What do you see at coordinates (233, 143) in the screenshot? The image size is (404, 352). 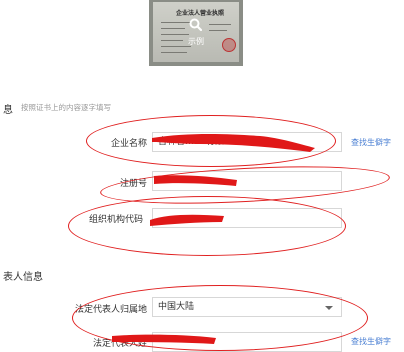 I see `redaction-scribble-company-name` at bounding box center [233, 143].